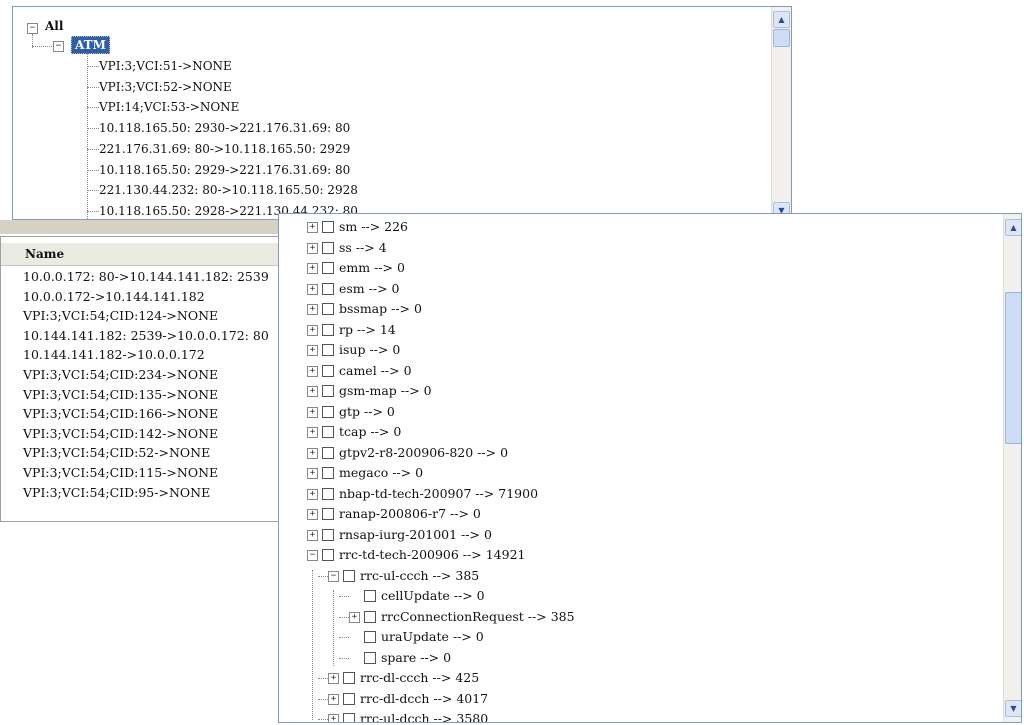 The image size is (1024, 725). I want to click on protocol-tree-item: rrcConnectionRequest --> 385, so click(478, 617).